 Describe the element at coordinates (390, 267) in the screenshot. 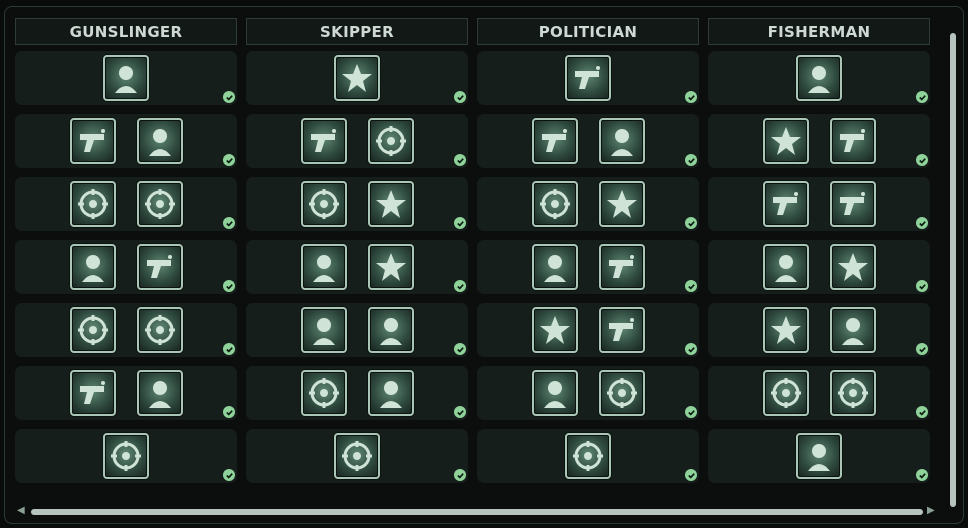

I see `ship-helm-icon` at that location.